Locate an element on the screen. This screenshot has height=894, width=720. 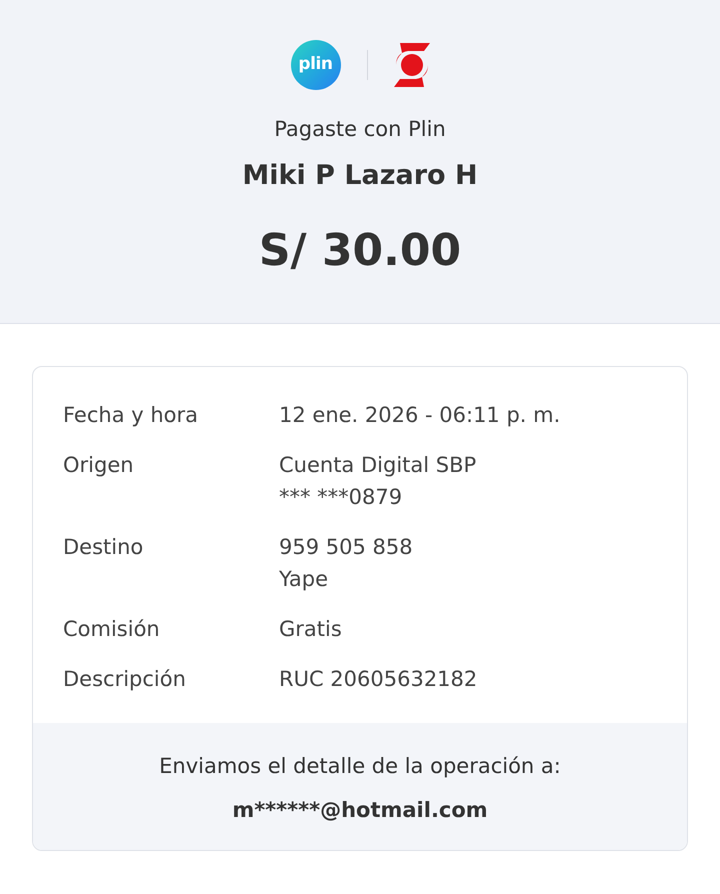
amount: S/ 30.00 is located at coordinates (360, 251).